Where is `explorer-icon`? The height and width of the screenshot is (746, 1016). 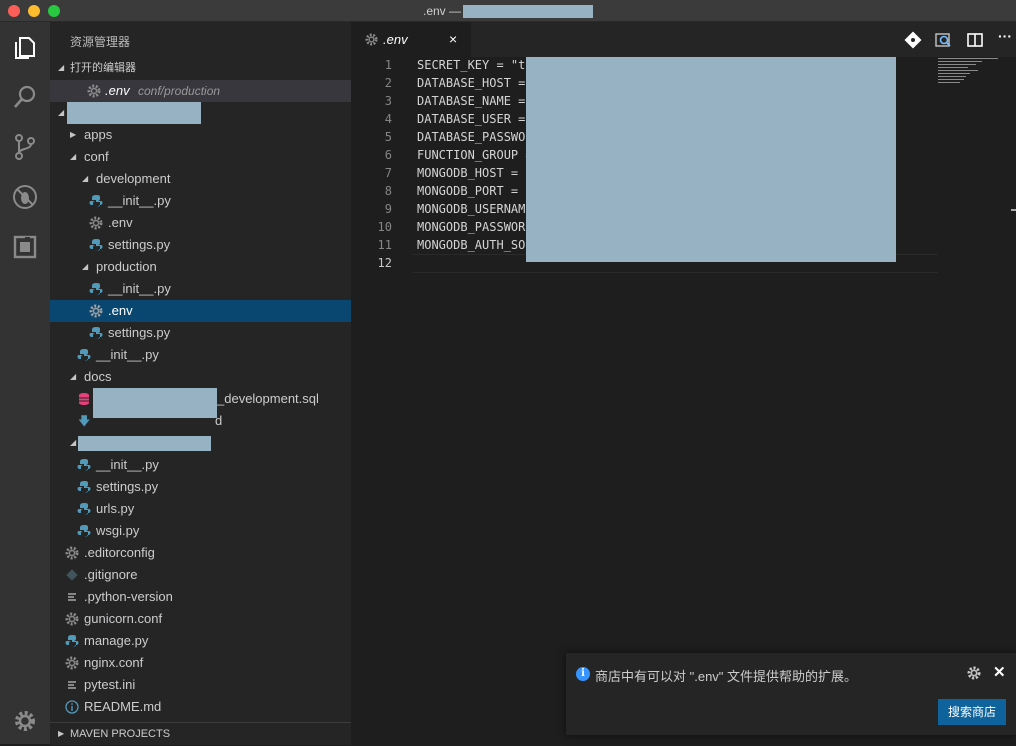 explorer-icon is located at coordinates (25, 47).